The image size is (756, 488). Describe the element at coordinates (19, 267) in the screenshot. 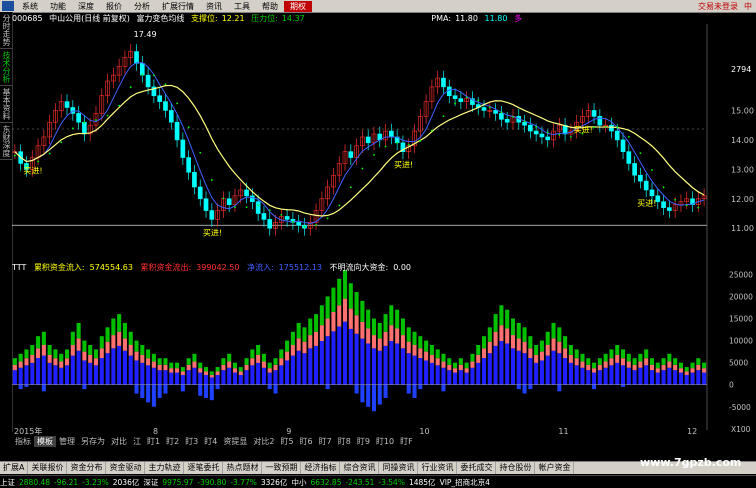

I see `ttt-label: TTT` at that location.